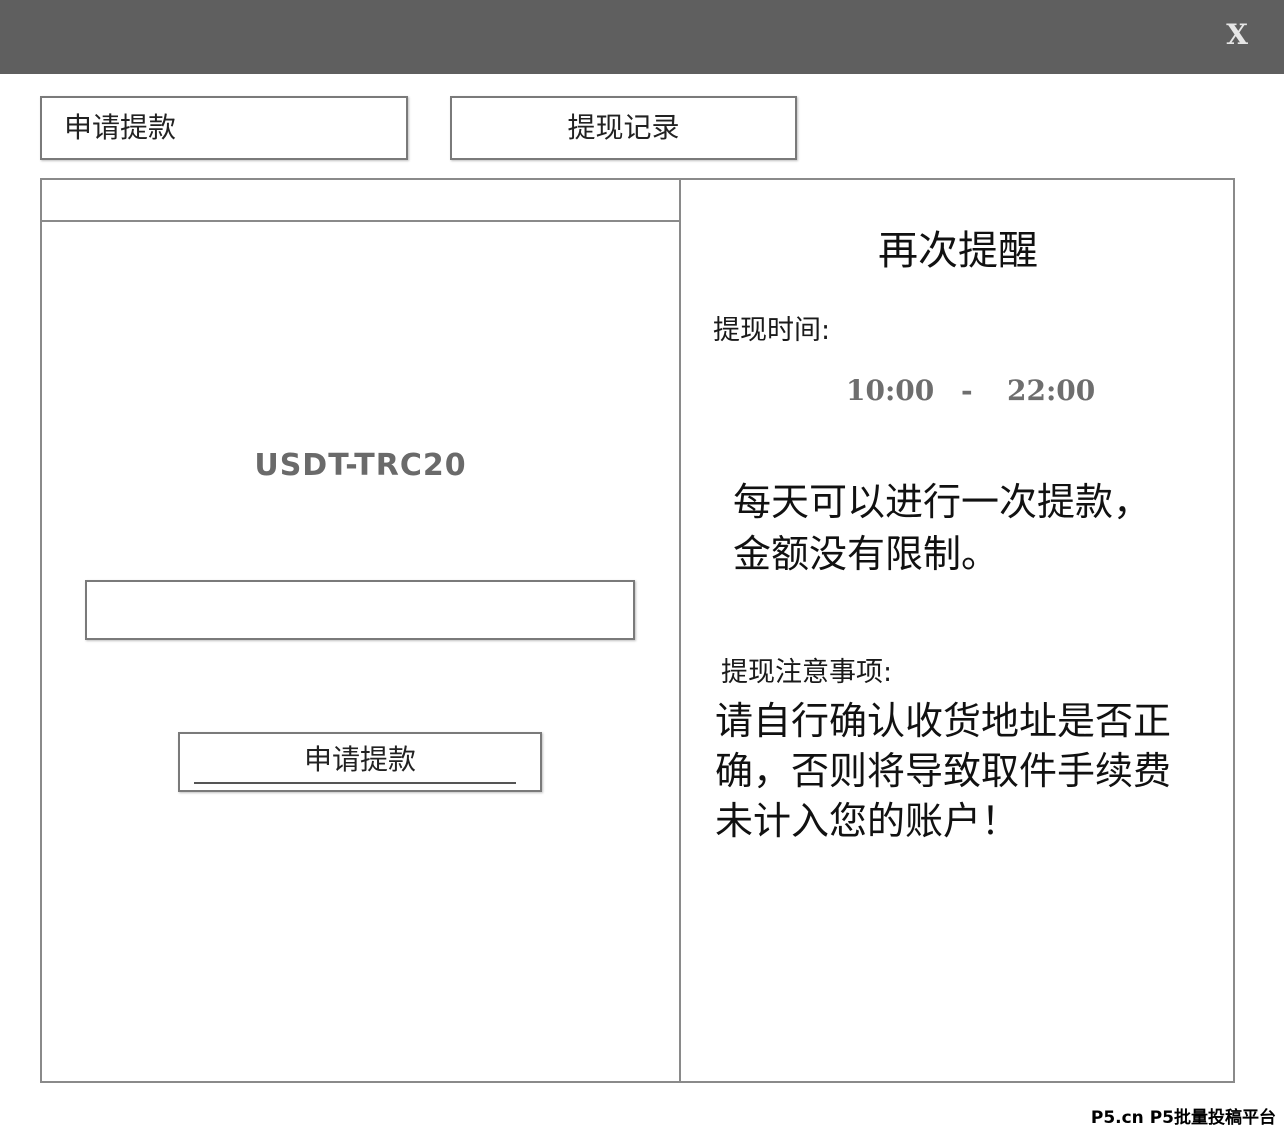 Image resolution: width=1284 pixels, height=1136 pixels. I want to click on withdrawal-time-range: 10:00 - 22:00, so click(958, 392).